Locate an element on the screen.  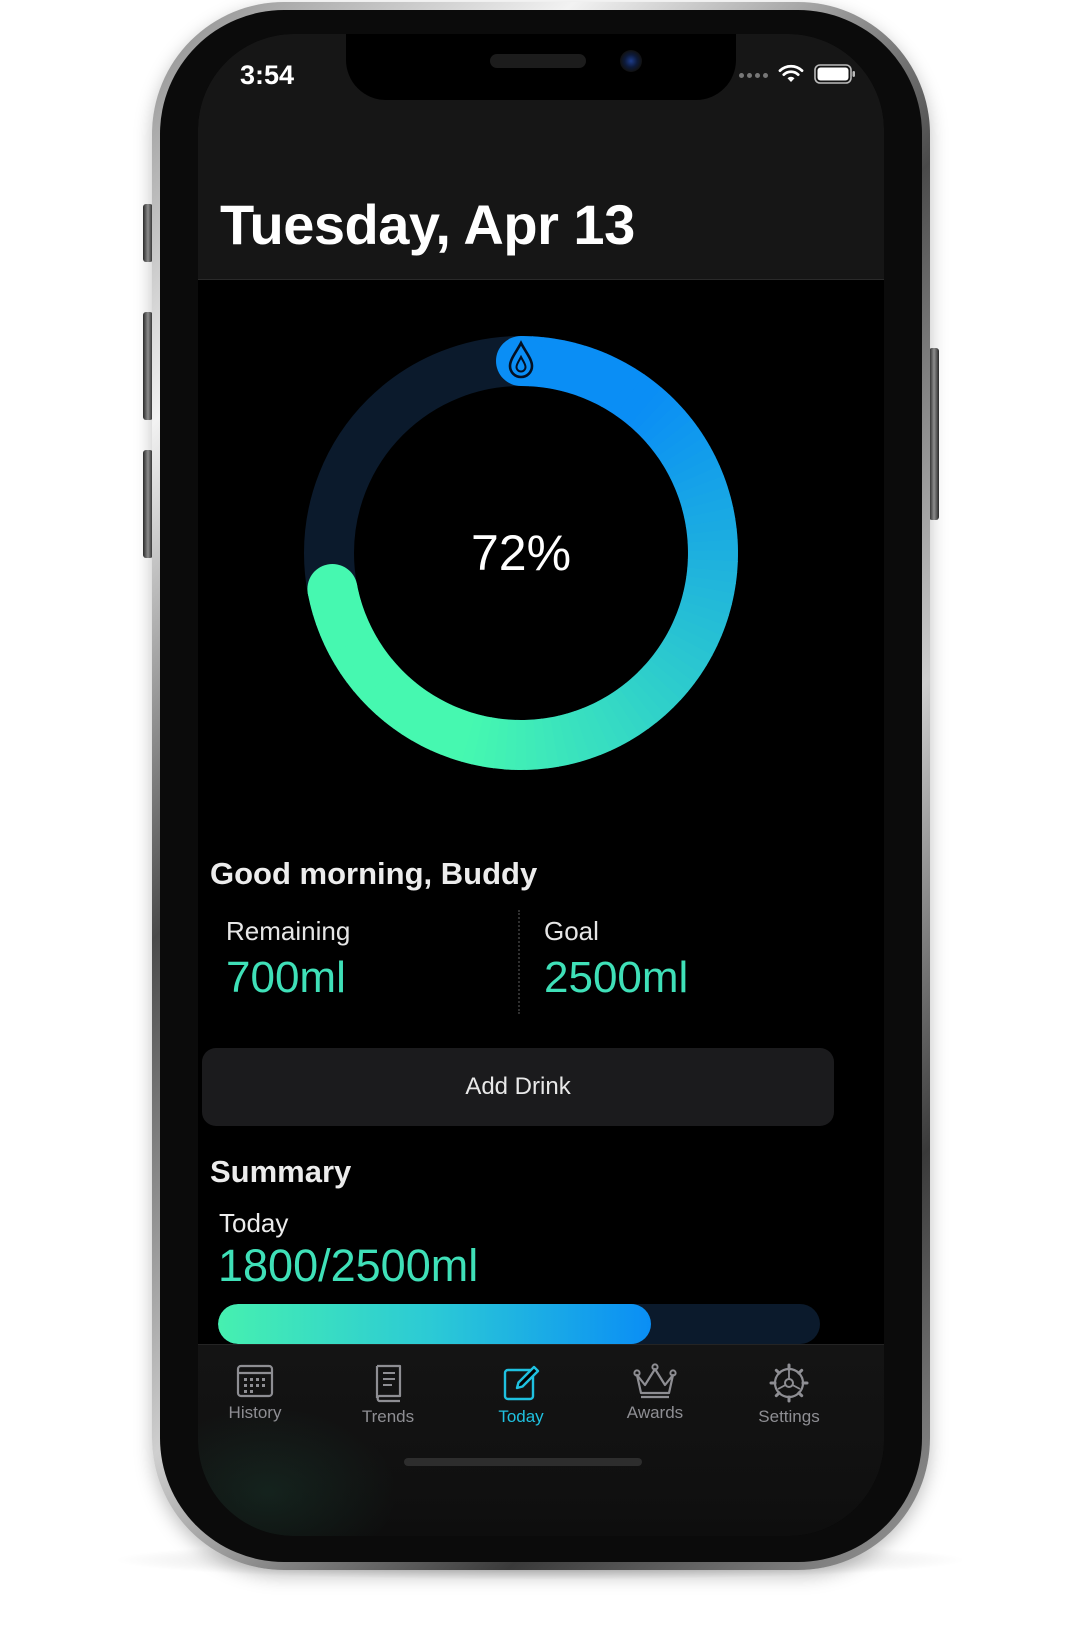
greeting-text: Good morning, Buddy is located at coordinates (374, 873).